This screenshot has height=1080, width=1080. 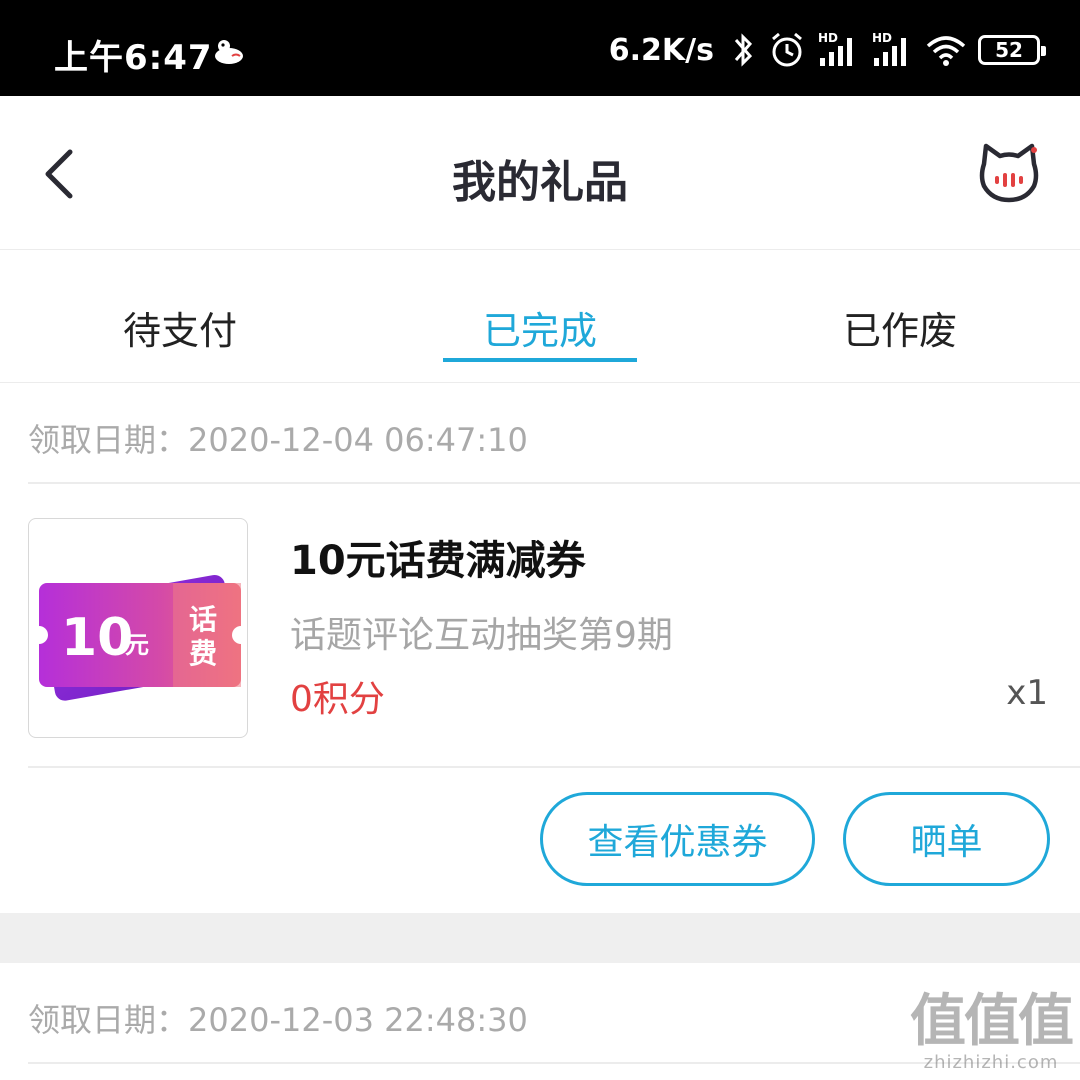 I want to click on tab-pending-payment: 待支付, so click(x=180, y=316).